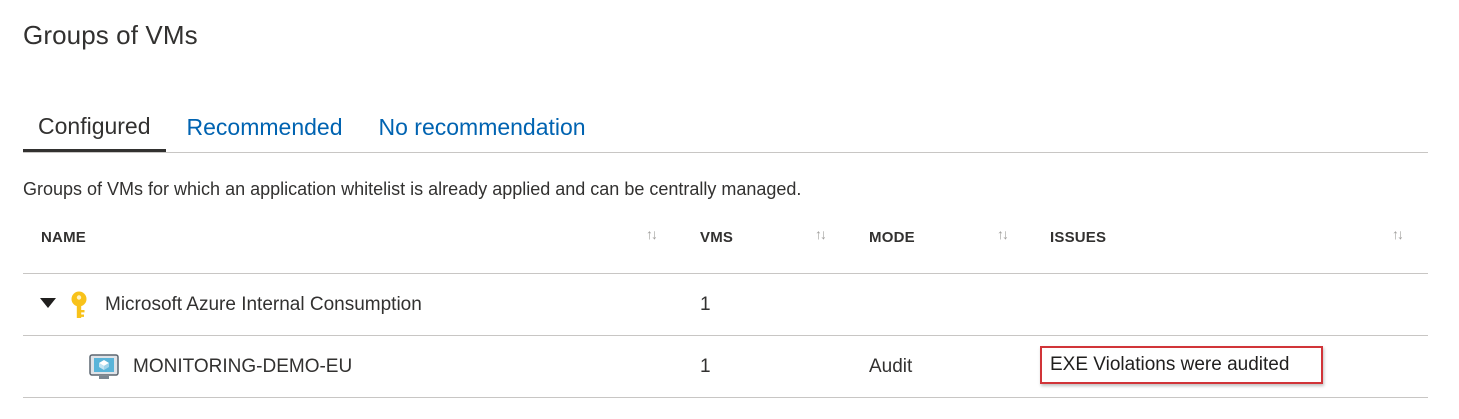 The width and height of the screenshot is (1459, 419). I want to click on virtual-machine-icon, so click(104, 366).